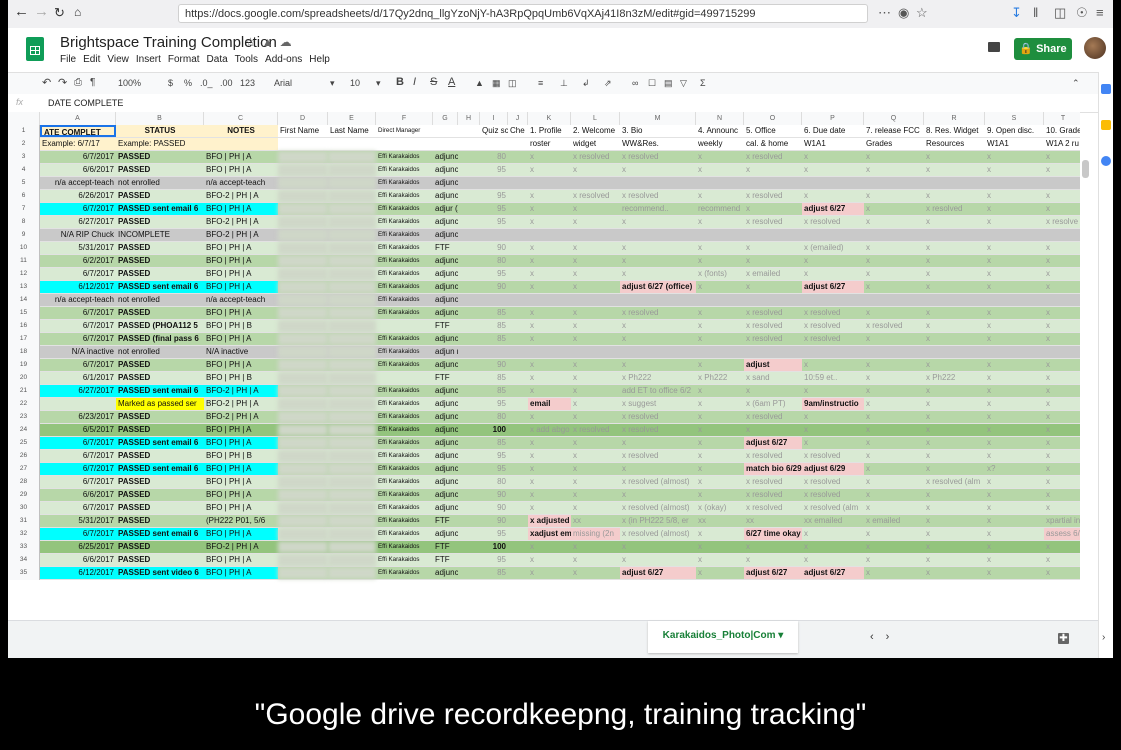  What do you see at coordinates (1106, 125) in the screenshot?
I see `keep-icon` at bounding box center [1106, 125].